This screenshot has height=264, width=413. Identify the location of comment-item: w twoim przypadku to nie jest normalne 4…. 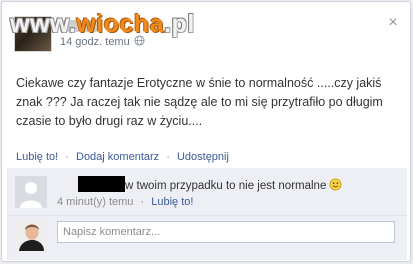
(207, 193).